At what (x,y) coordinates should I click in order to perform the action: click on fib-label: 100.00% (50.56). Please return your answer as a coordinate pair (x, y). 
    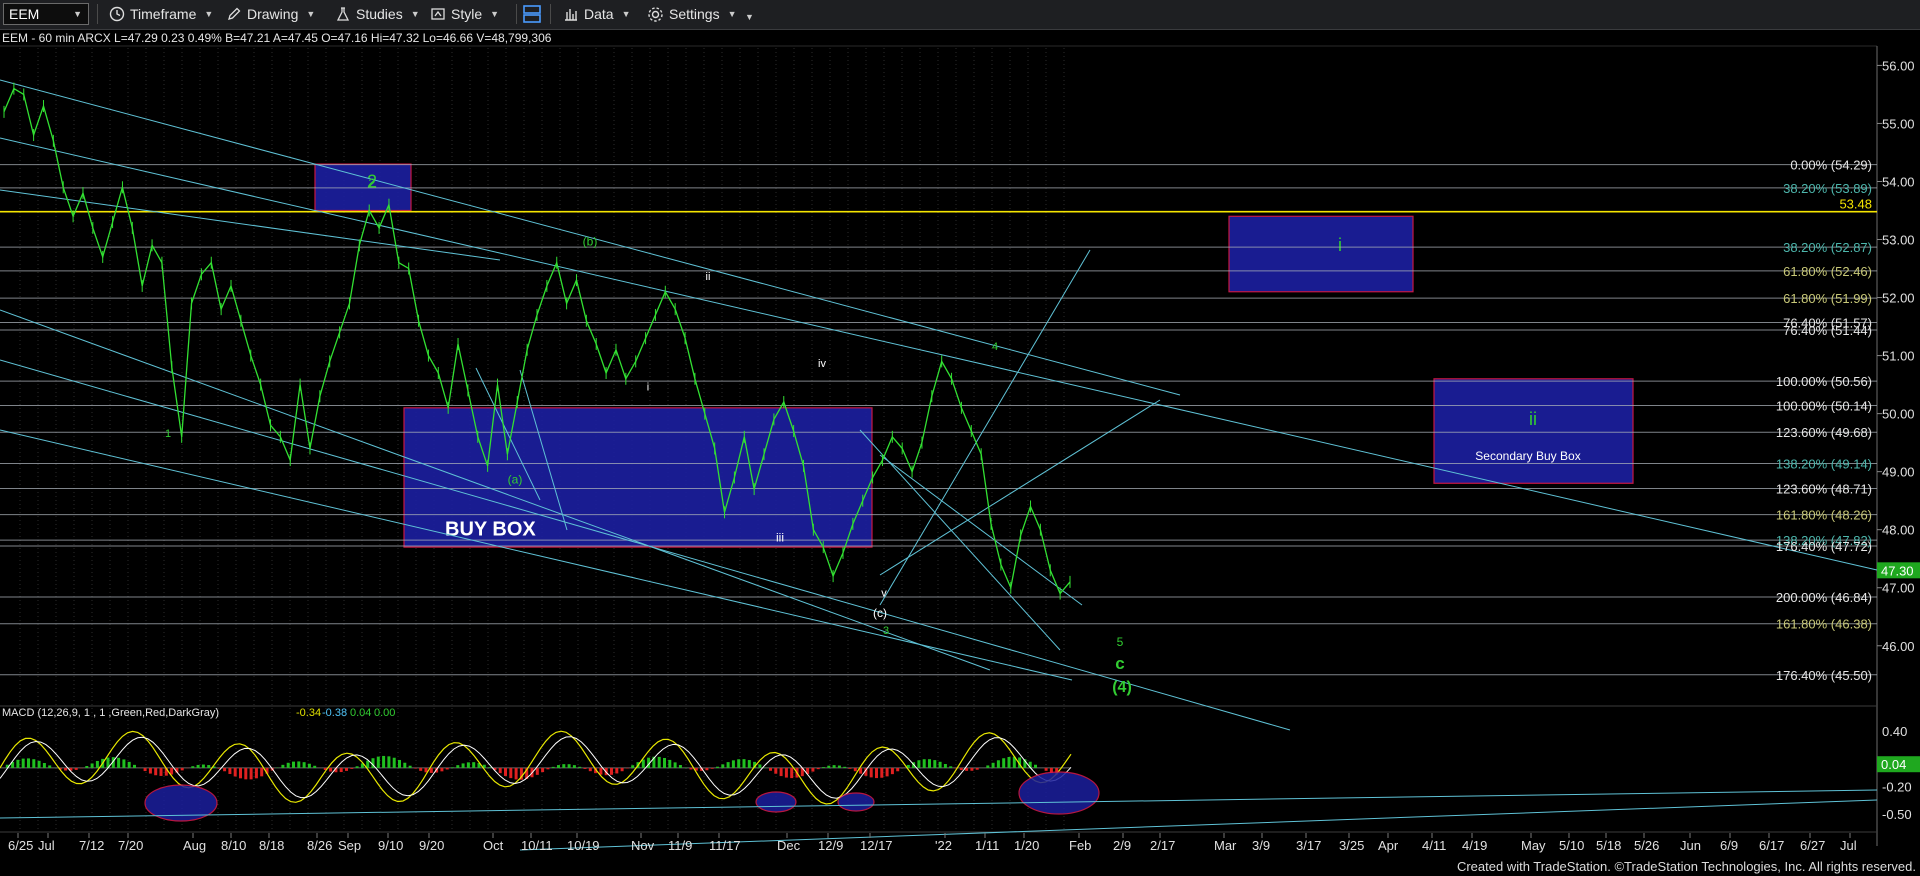
    Looking at the image, I should click on (1824, 381).